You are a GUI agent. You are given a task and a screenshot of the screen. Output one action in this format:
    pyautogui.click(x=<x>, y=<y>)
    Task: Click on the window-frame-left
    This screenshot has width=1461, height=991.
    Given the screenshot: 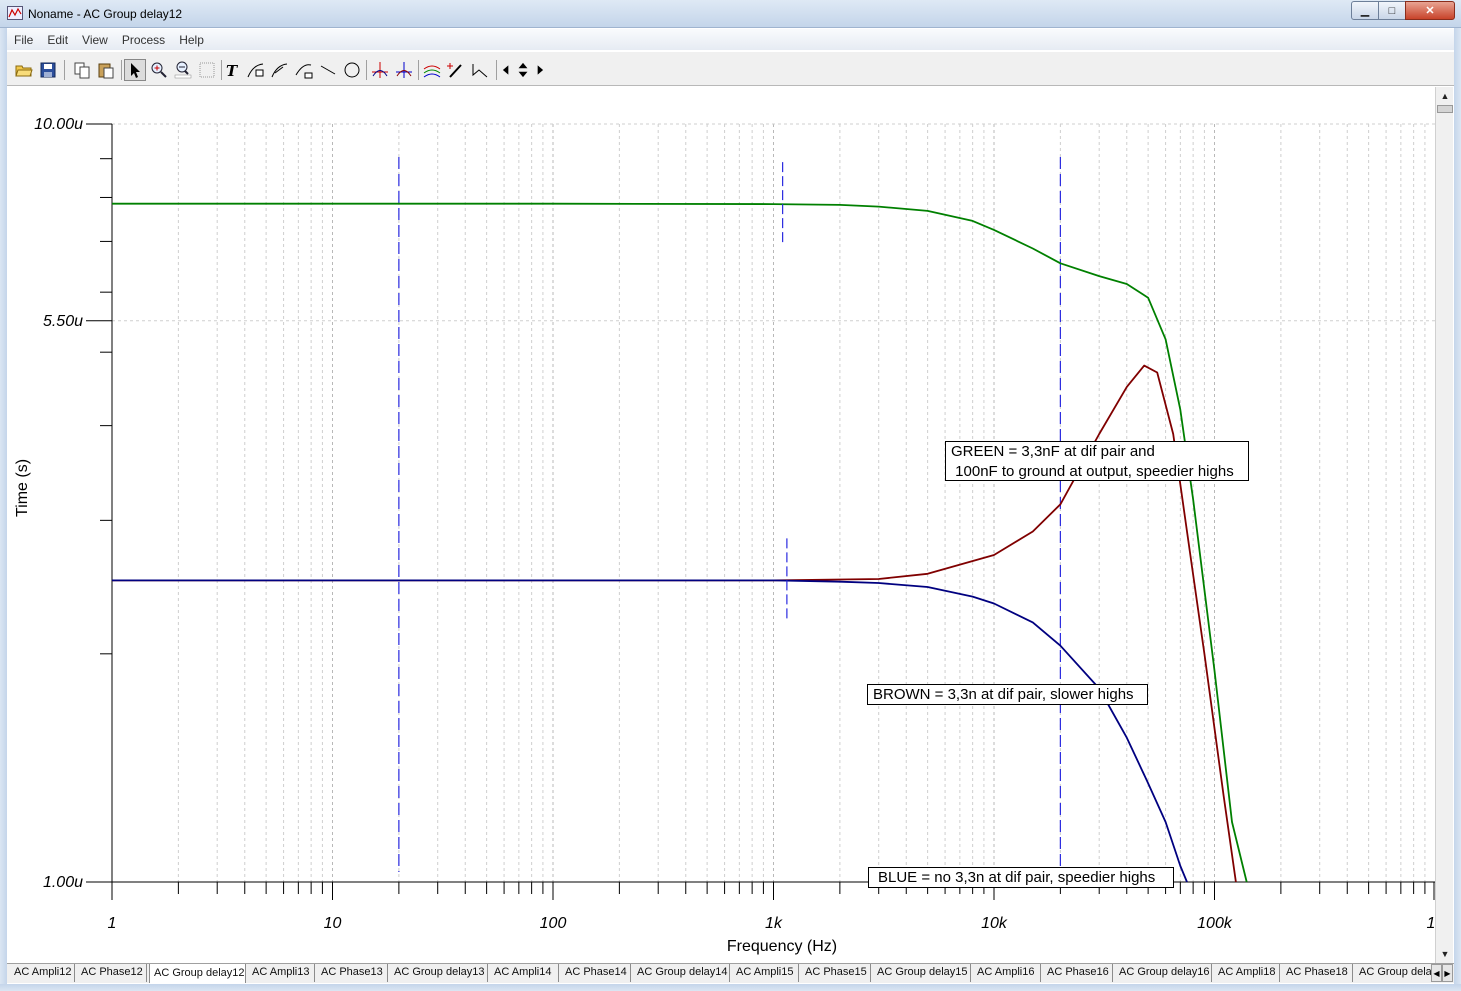 What is the action you would take?
    pyautogui.click(x=3, y=506)
    